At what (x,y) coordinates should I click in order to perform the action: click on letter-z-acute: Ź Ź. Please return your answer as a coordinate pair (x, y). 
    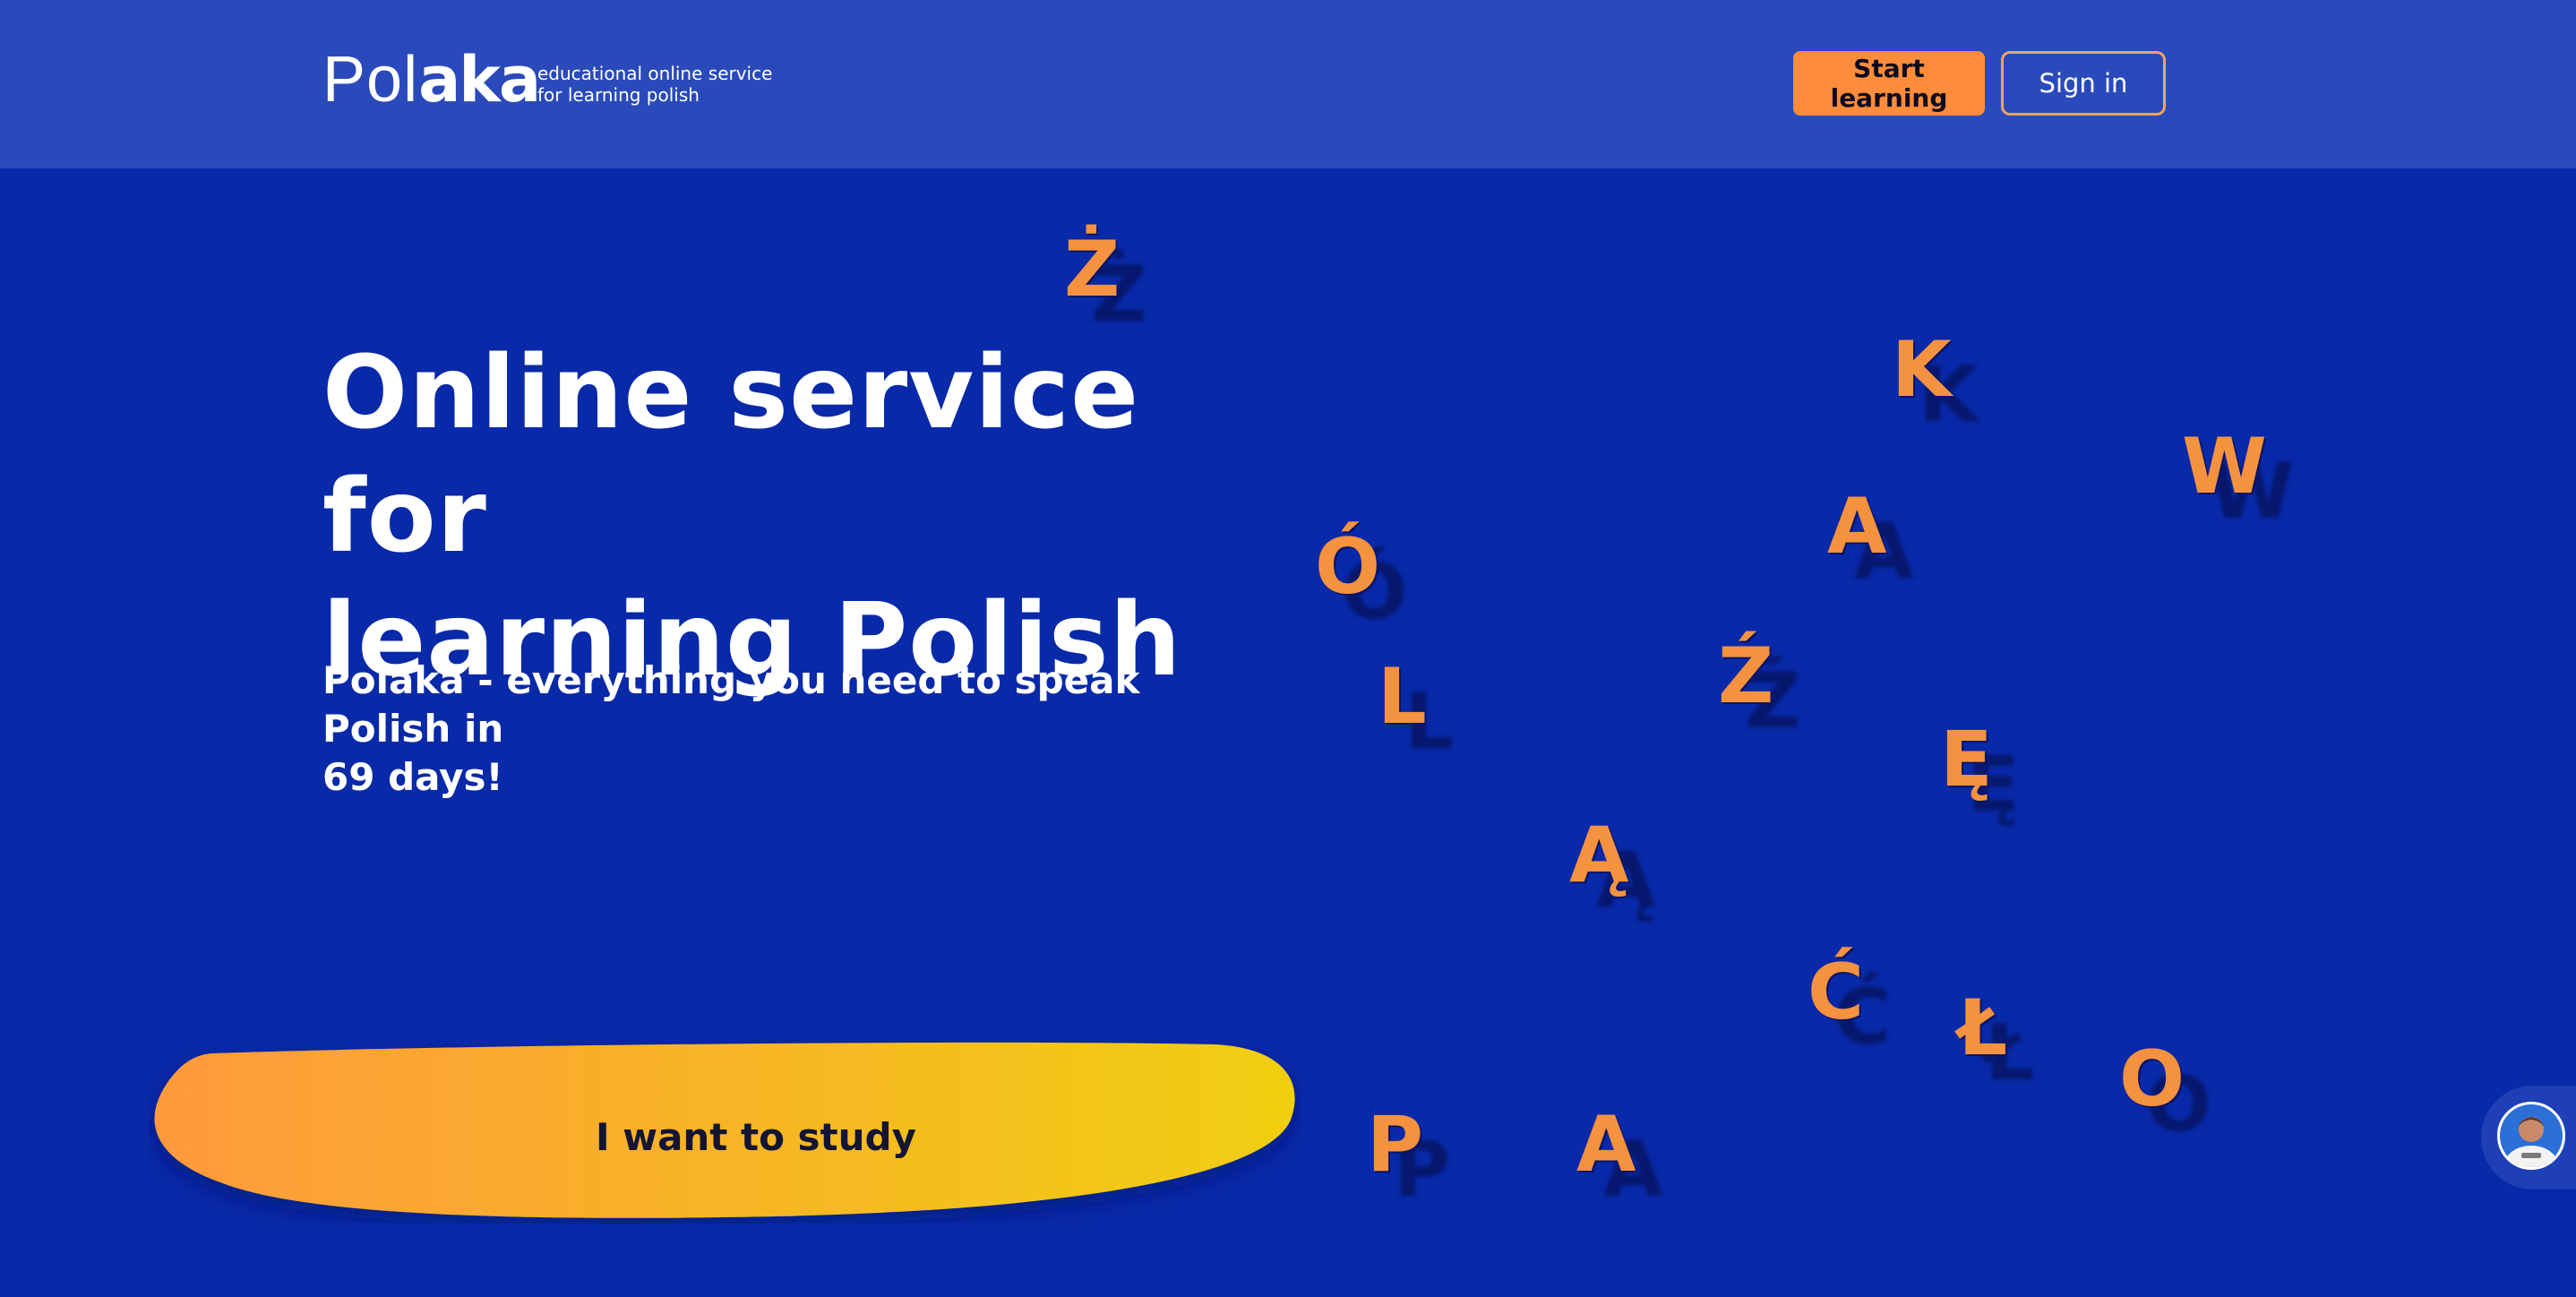
    Looking at the image, I should click on (1759, 689).